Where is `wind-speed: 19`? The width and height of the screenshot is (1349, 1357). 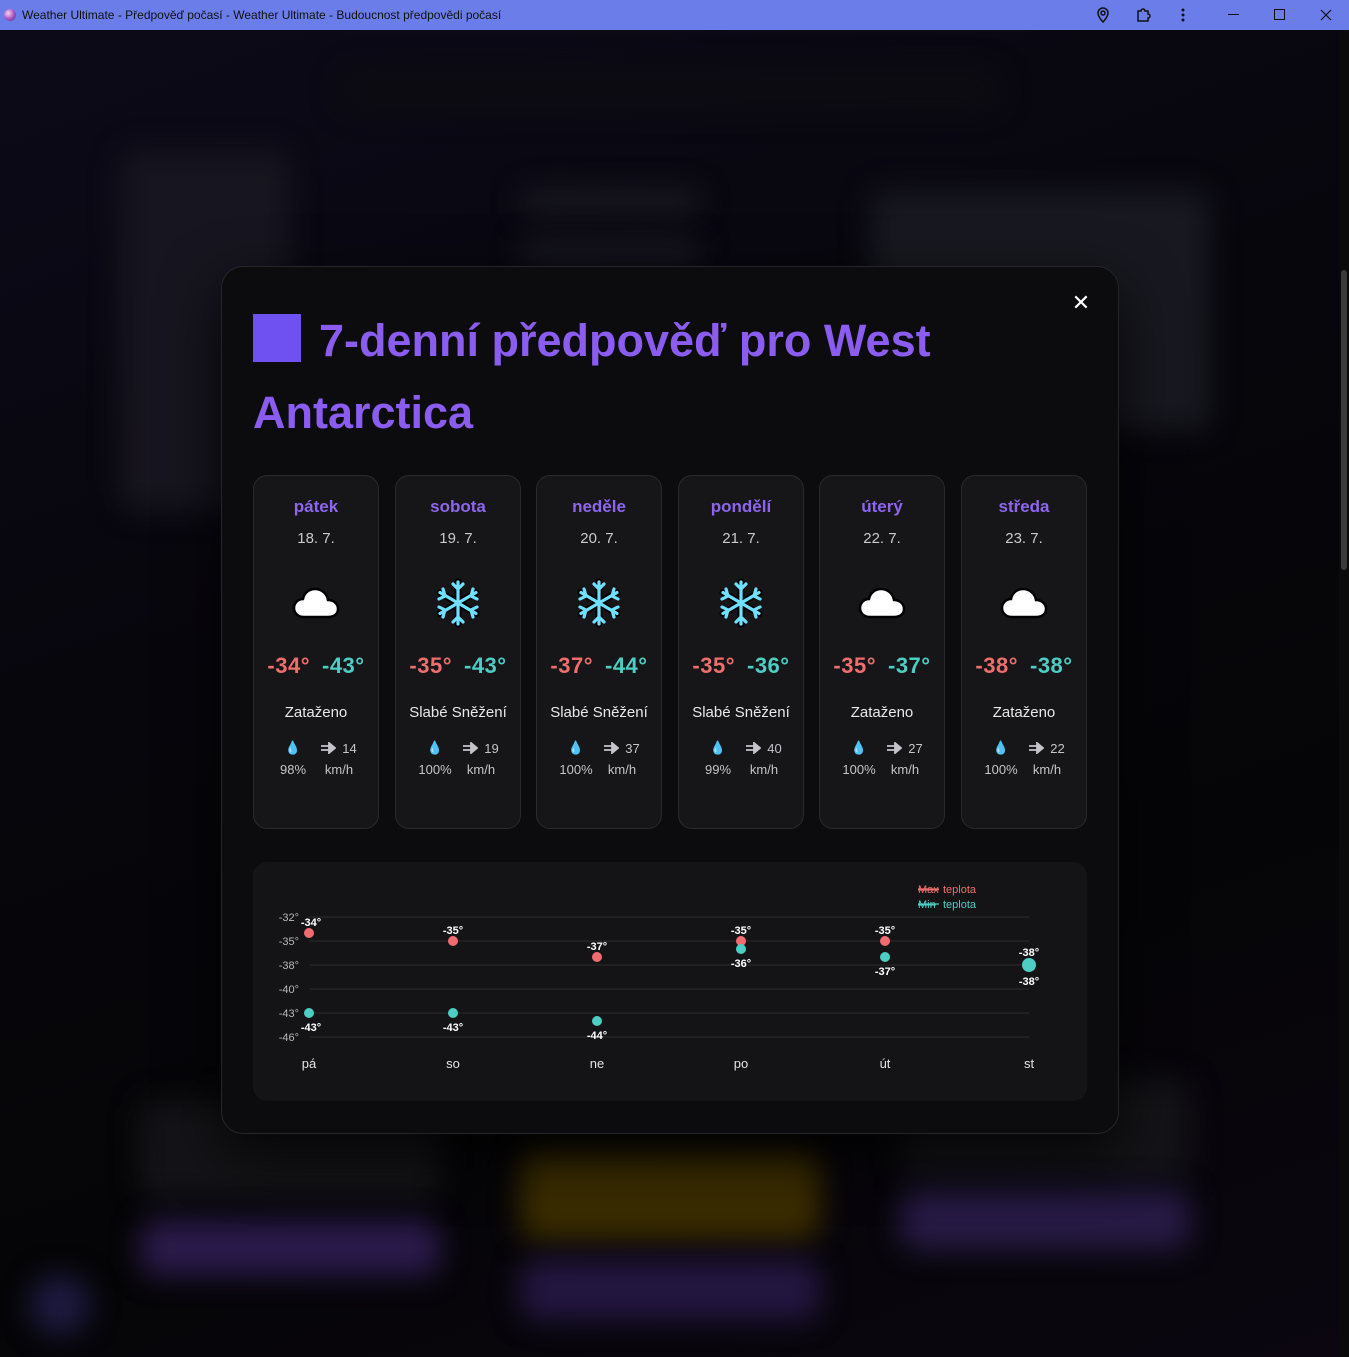 wind-speed: 19 is located at coordinates (491, 748).